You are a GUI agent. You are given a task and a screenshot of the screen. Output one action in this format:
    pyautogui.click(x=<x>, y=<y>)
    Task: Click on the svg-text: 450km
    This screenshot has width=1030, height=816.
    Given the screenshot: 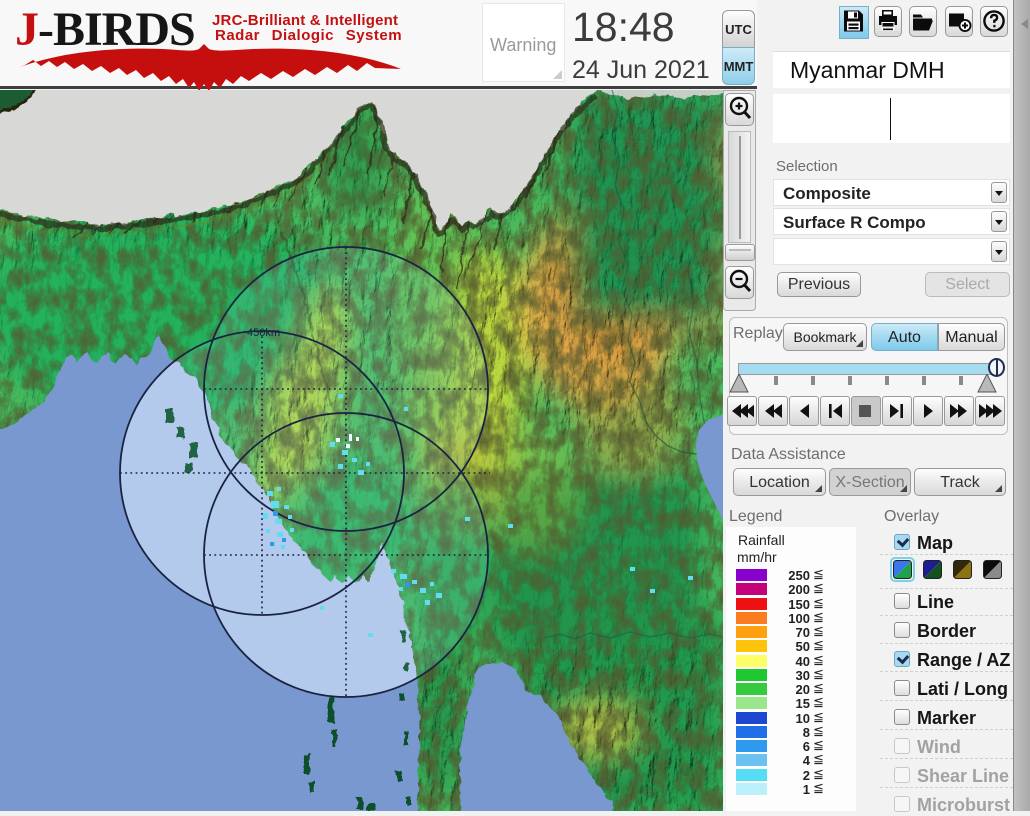 What is the action you would take?
    pyautogui.click(x=263, y=333)
    